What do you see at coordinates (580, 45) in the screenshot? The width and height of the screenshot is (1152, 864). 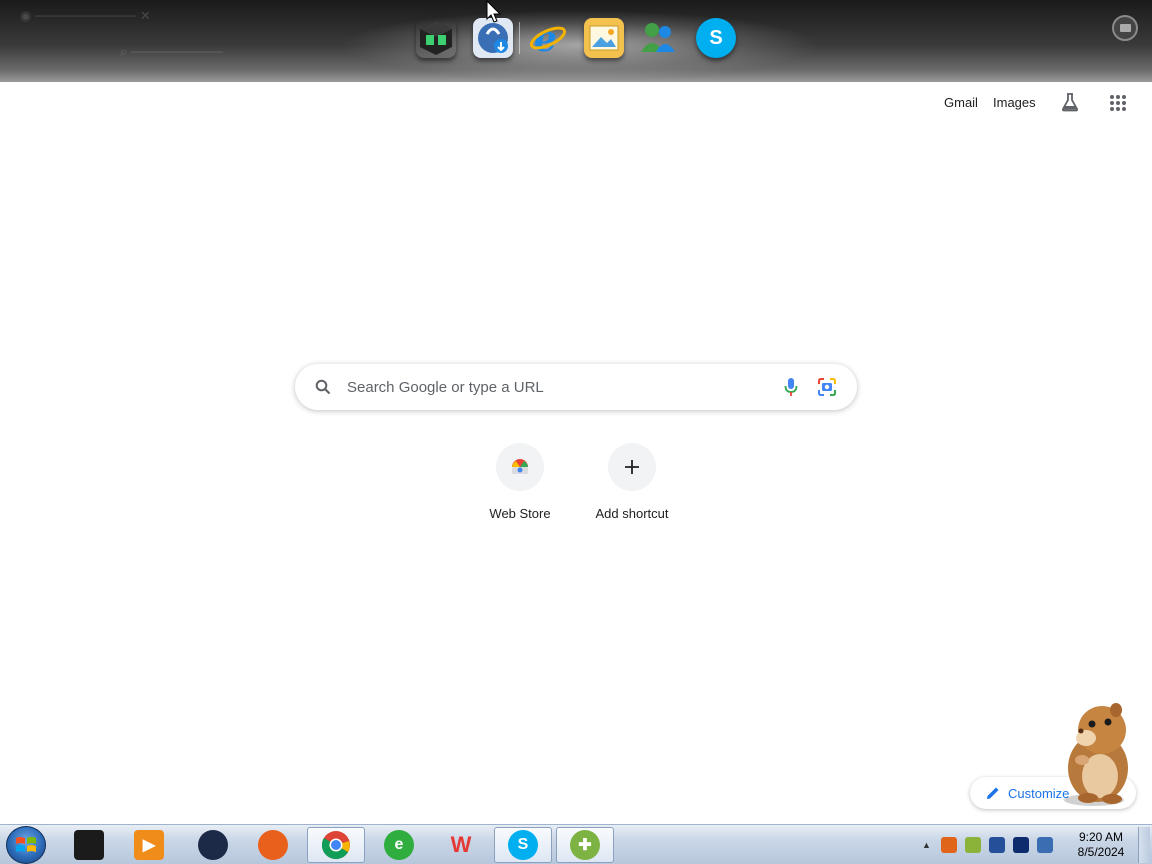 I see `dock-glow` at bounding box center [580, 45].